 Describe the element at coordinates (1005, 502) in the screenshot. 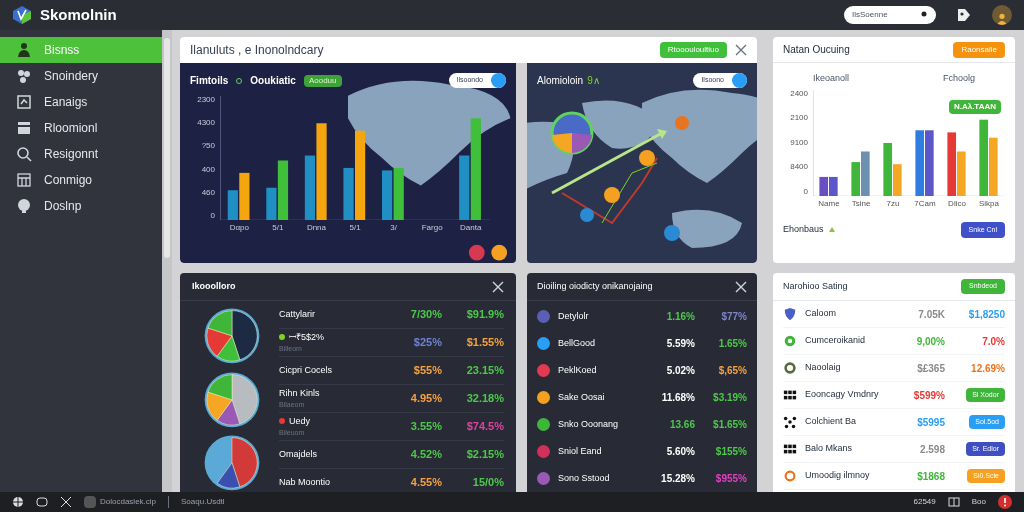

I see `alert-icon` at that location.